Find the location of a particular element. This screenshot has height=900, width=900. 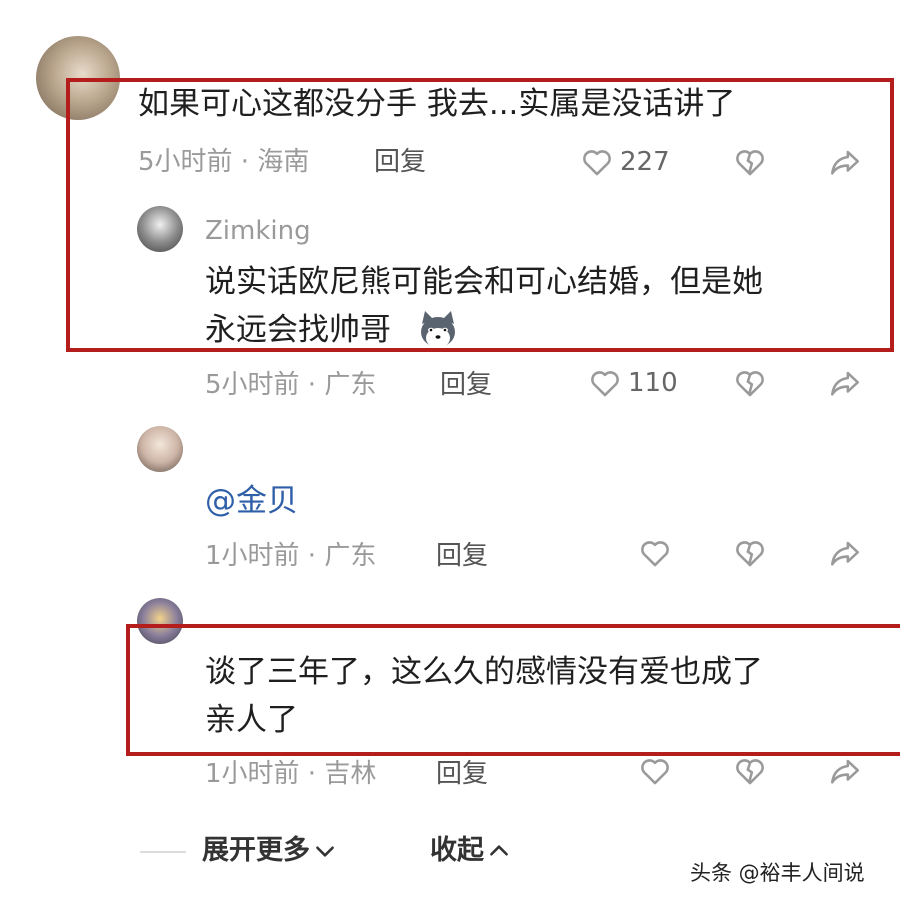

collapse-button: 收起 is located at coordinates (471, 851).